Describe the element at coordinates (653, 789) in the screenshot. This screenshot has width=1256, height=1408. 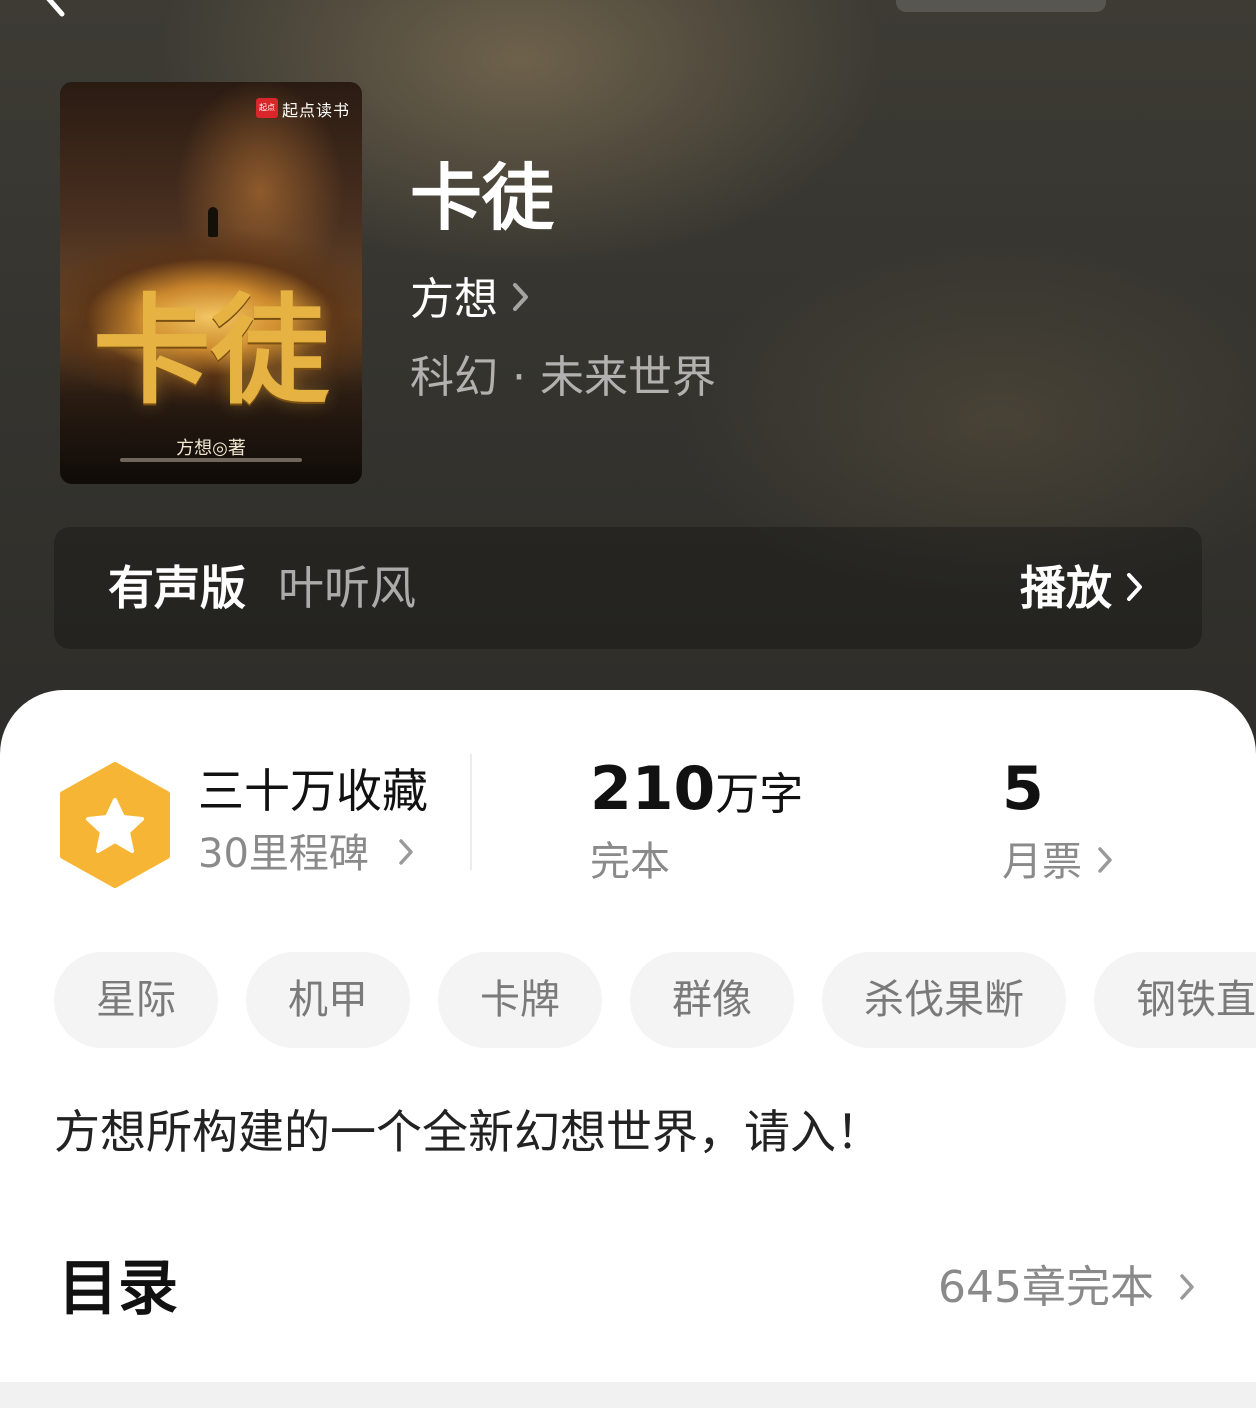
I see `word-count-number: 210` at that location.